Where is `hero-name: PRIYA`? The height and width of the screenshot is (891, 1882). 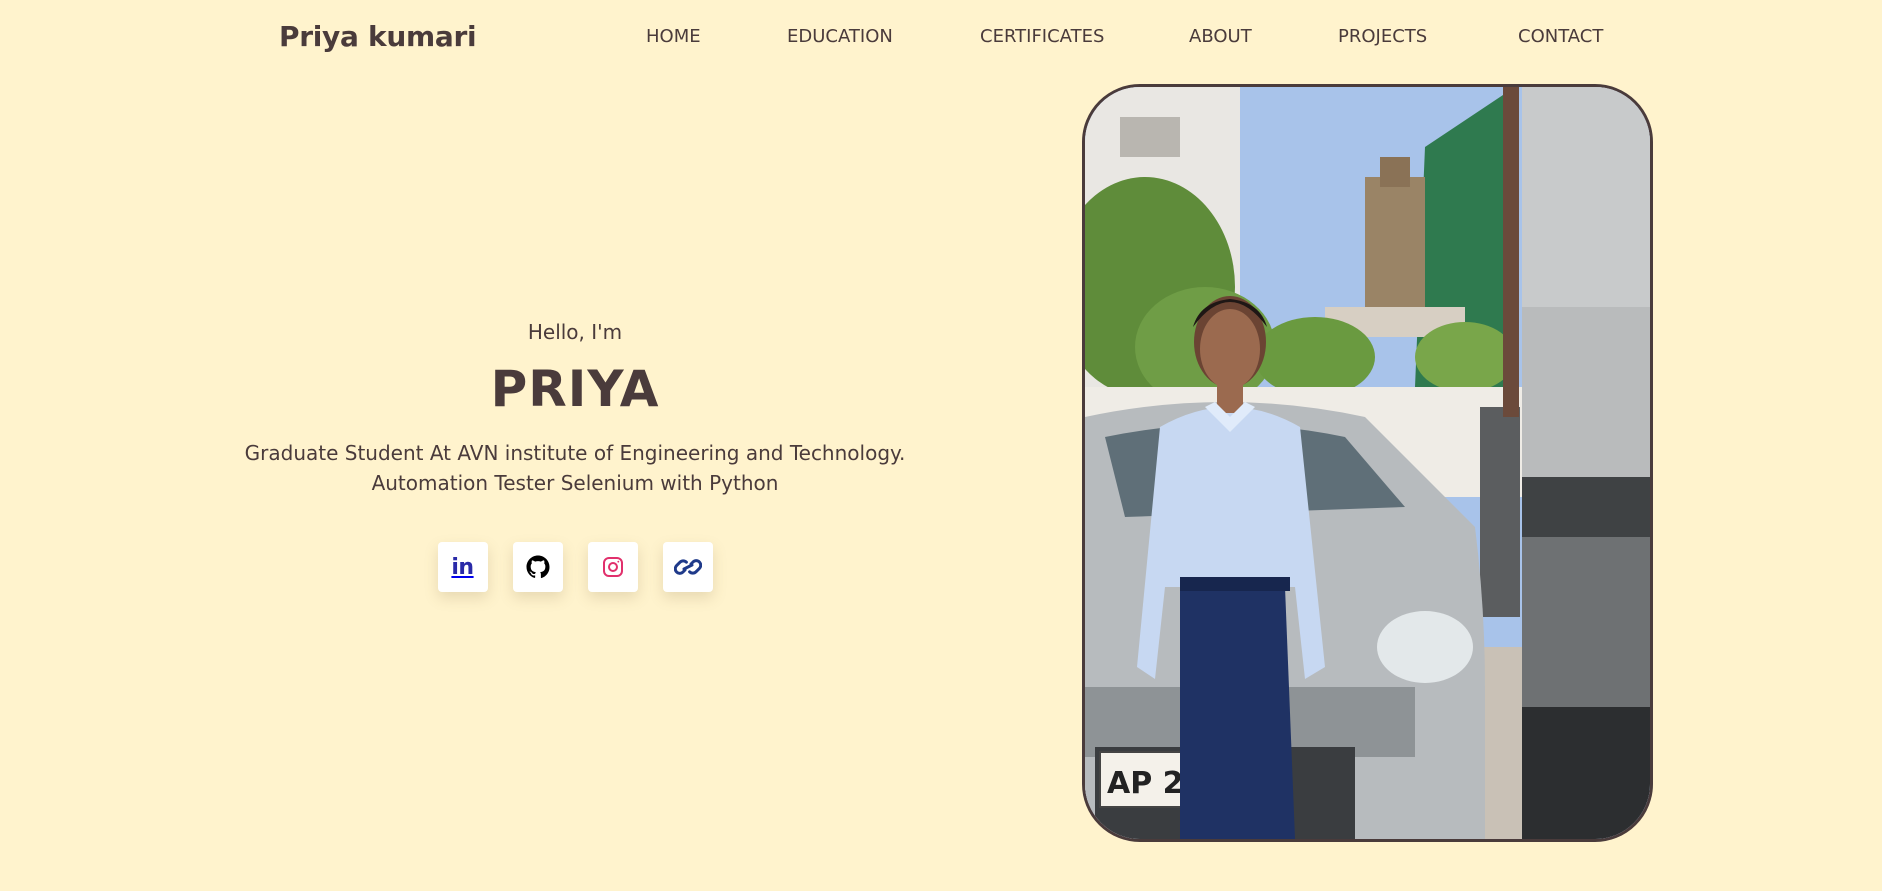
hero-name: PRIYA is located at coordinates (575, 389).